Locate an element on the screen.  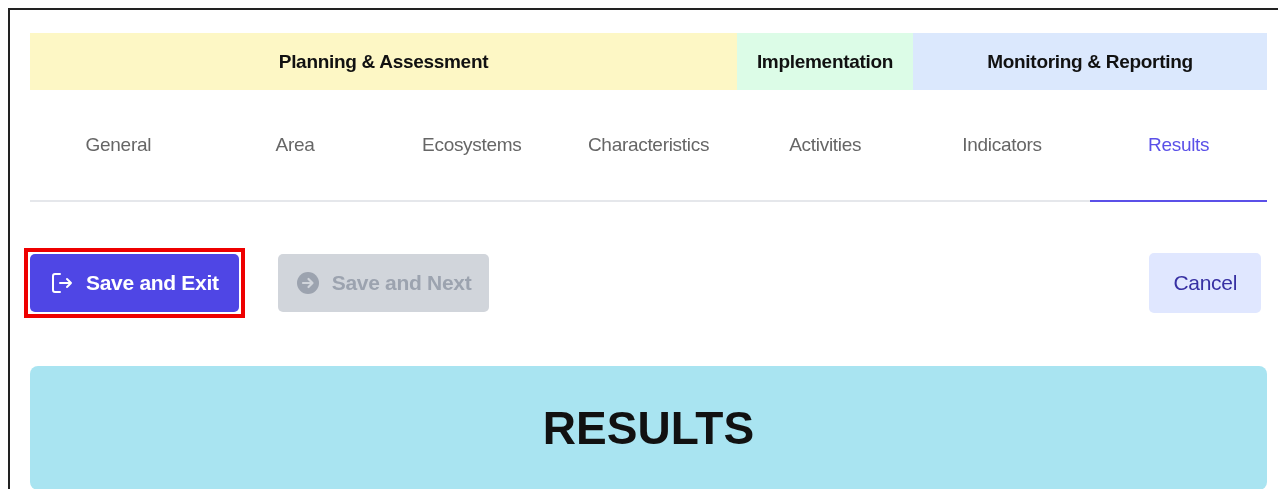
phase-label: Monitoring & Reporting is located at coordinates (1090, 61).